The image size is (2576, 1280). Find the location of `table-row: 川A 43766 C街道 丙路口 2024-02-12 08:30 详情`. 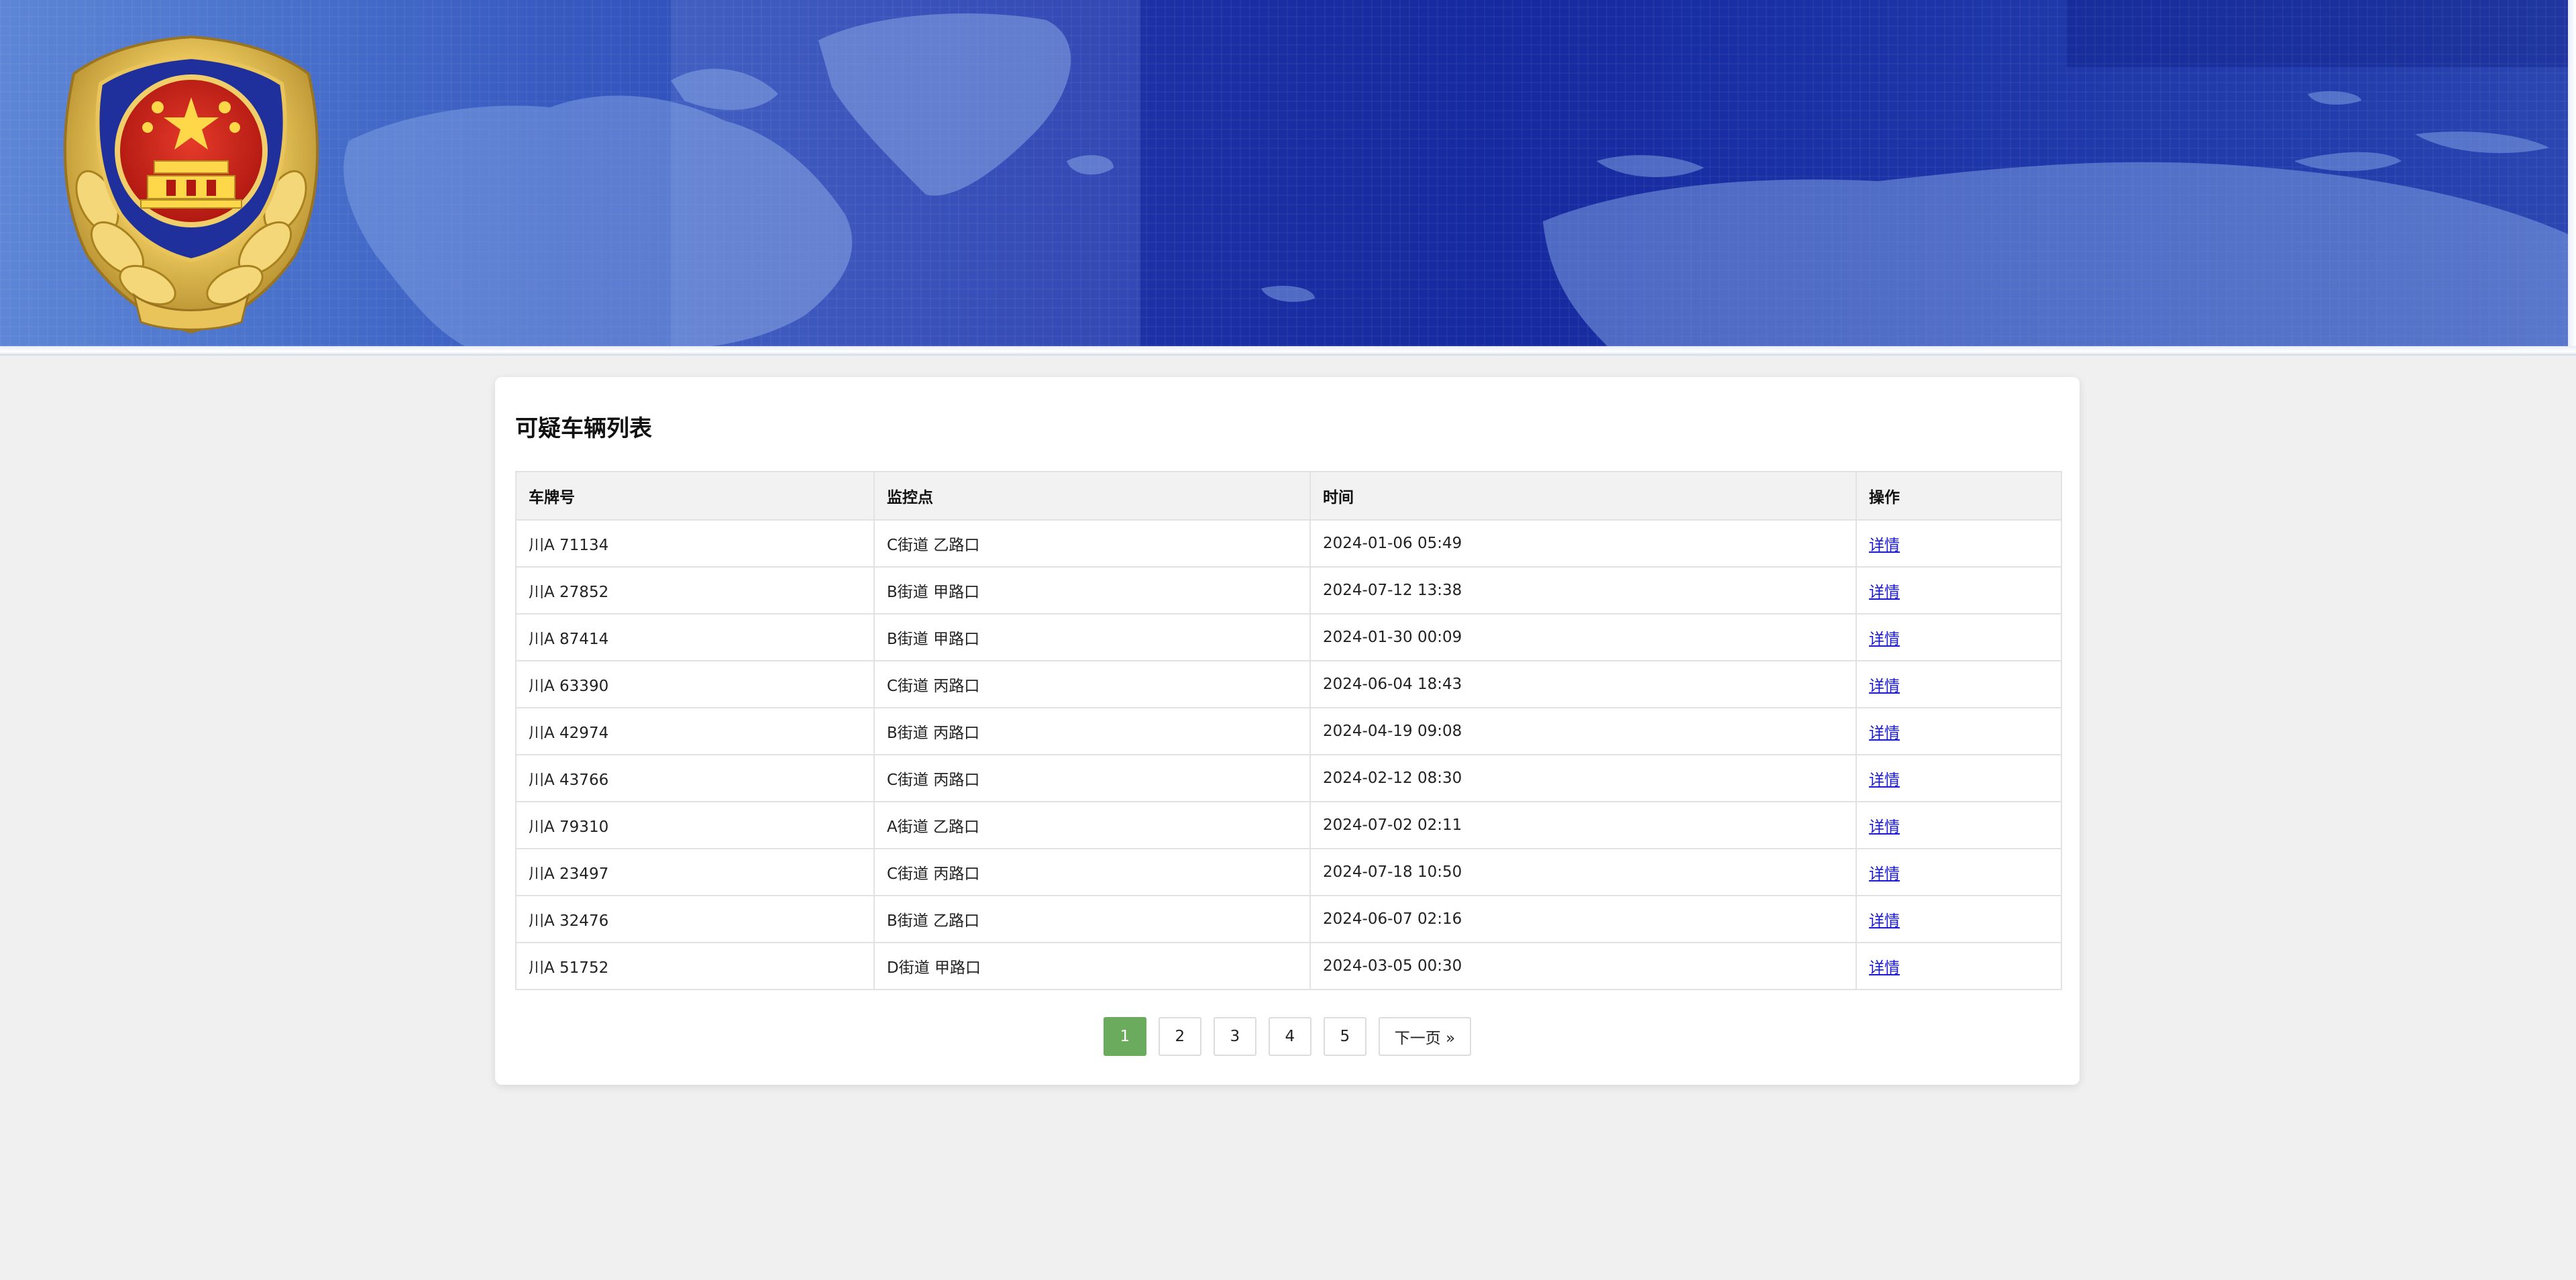

table-row: 川A 43766 C街道 丙路口 2024-02-12 08:30 详情 is located at coordinates (1288, 778).